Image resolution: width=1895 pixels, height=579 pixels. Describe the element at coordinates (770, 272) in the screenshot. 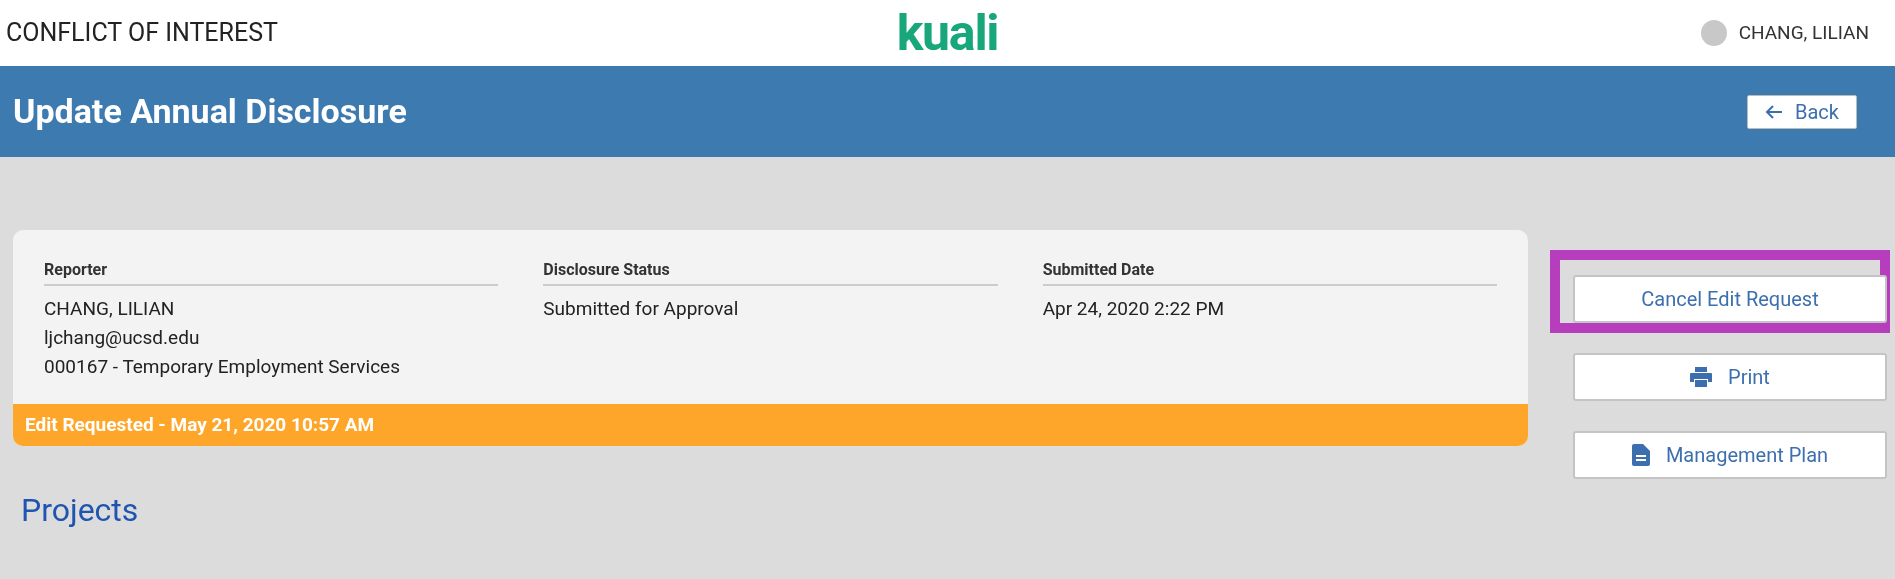

I see `field-label: Disclosure Status` at that location.